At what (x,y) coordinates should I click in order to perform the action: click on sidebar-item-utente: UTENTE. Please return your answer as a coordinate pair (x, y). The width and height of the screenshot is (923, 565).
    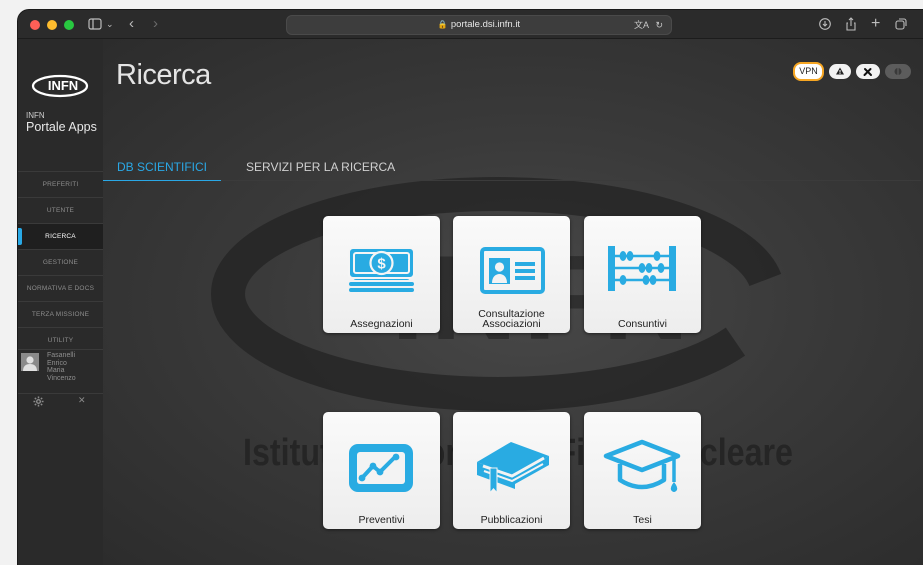
    Looking at the image, I should click on (60, 210).